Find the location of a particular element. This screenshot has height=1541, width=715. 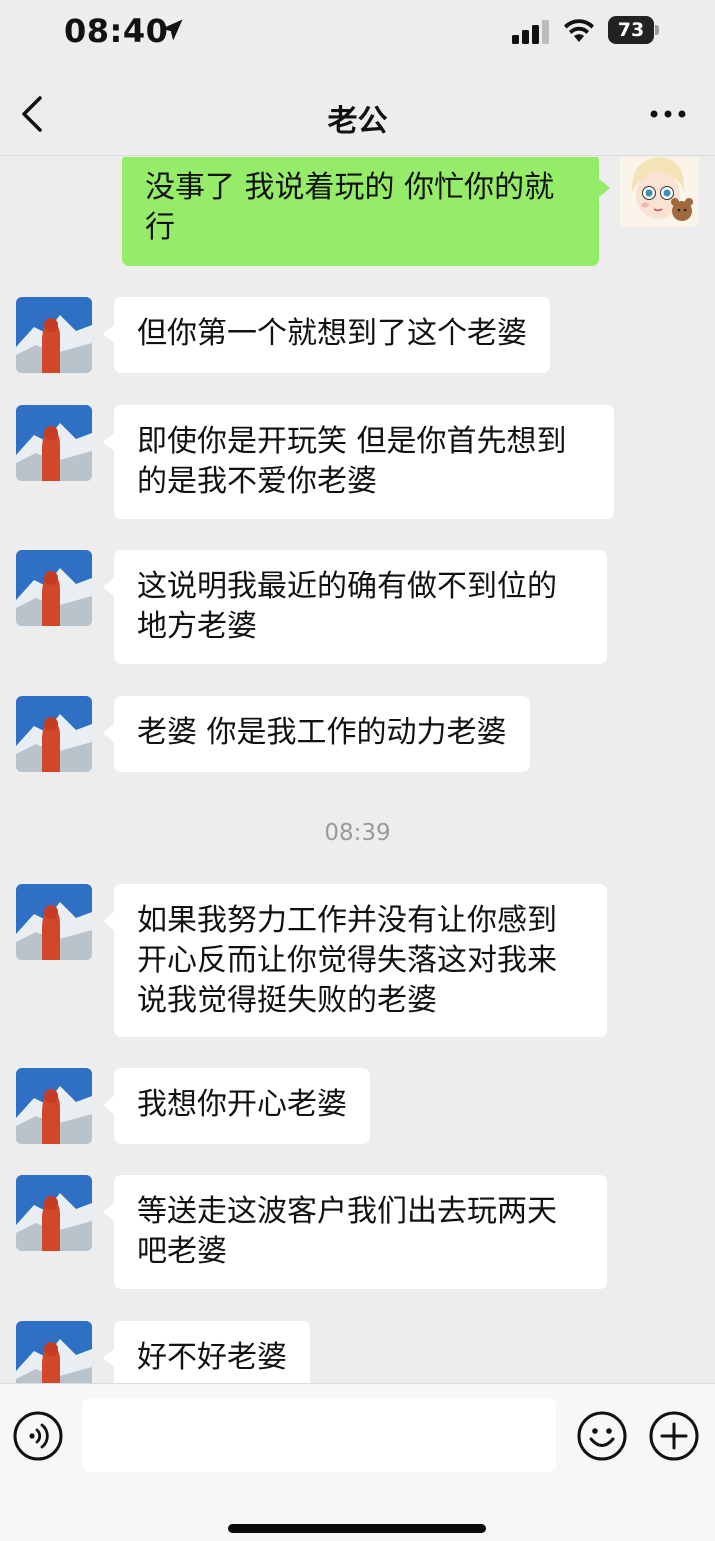

chat-title: 老公 is located at coordinates (357, 121).